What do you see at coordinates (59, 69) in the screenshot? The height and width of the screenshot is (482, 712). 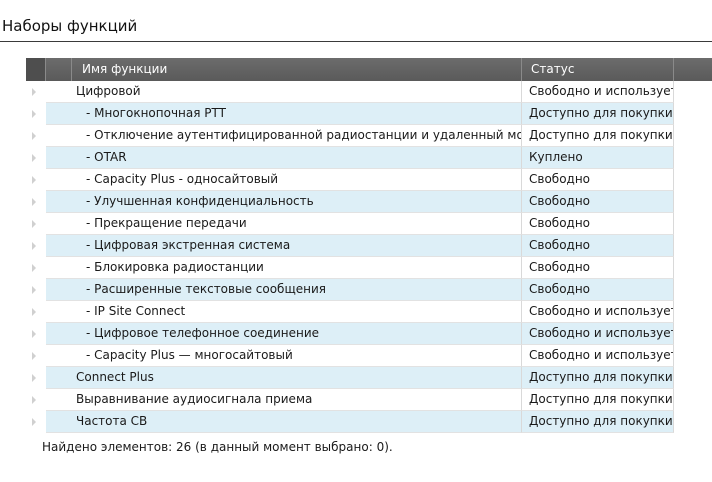 I see `expander-column-header` at bounding box center [59, 69].